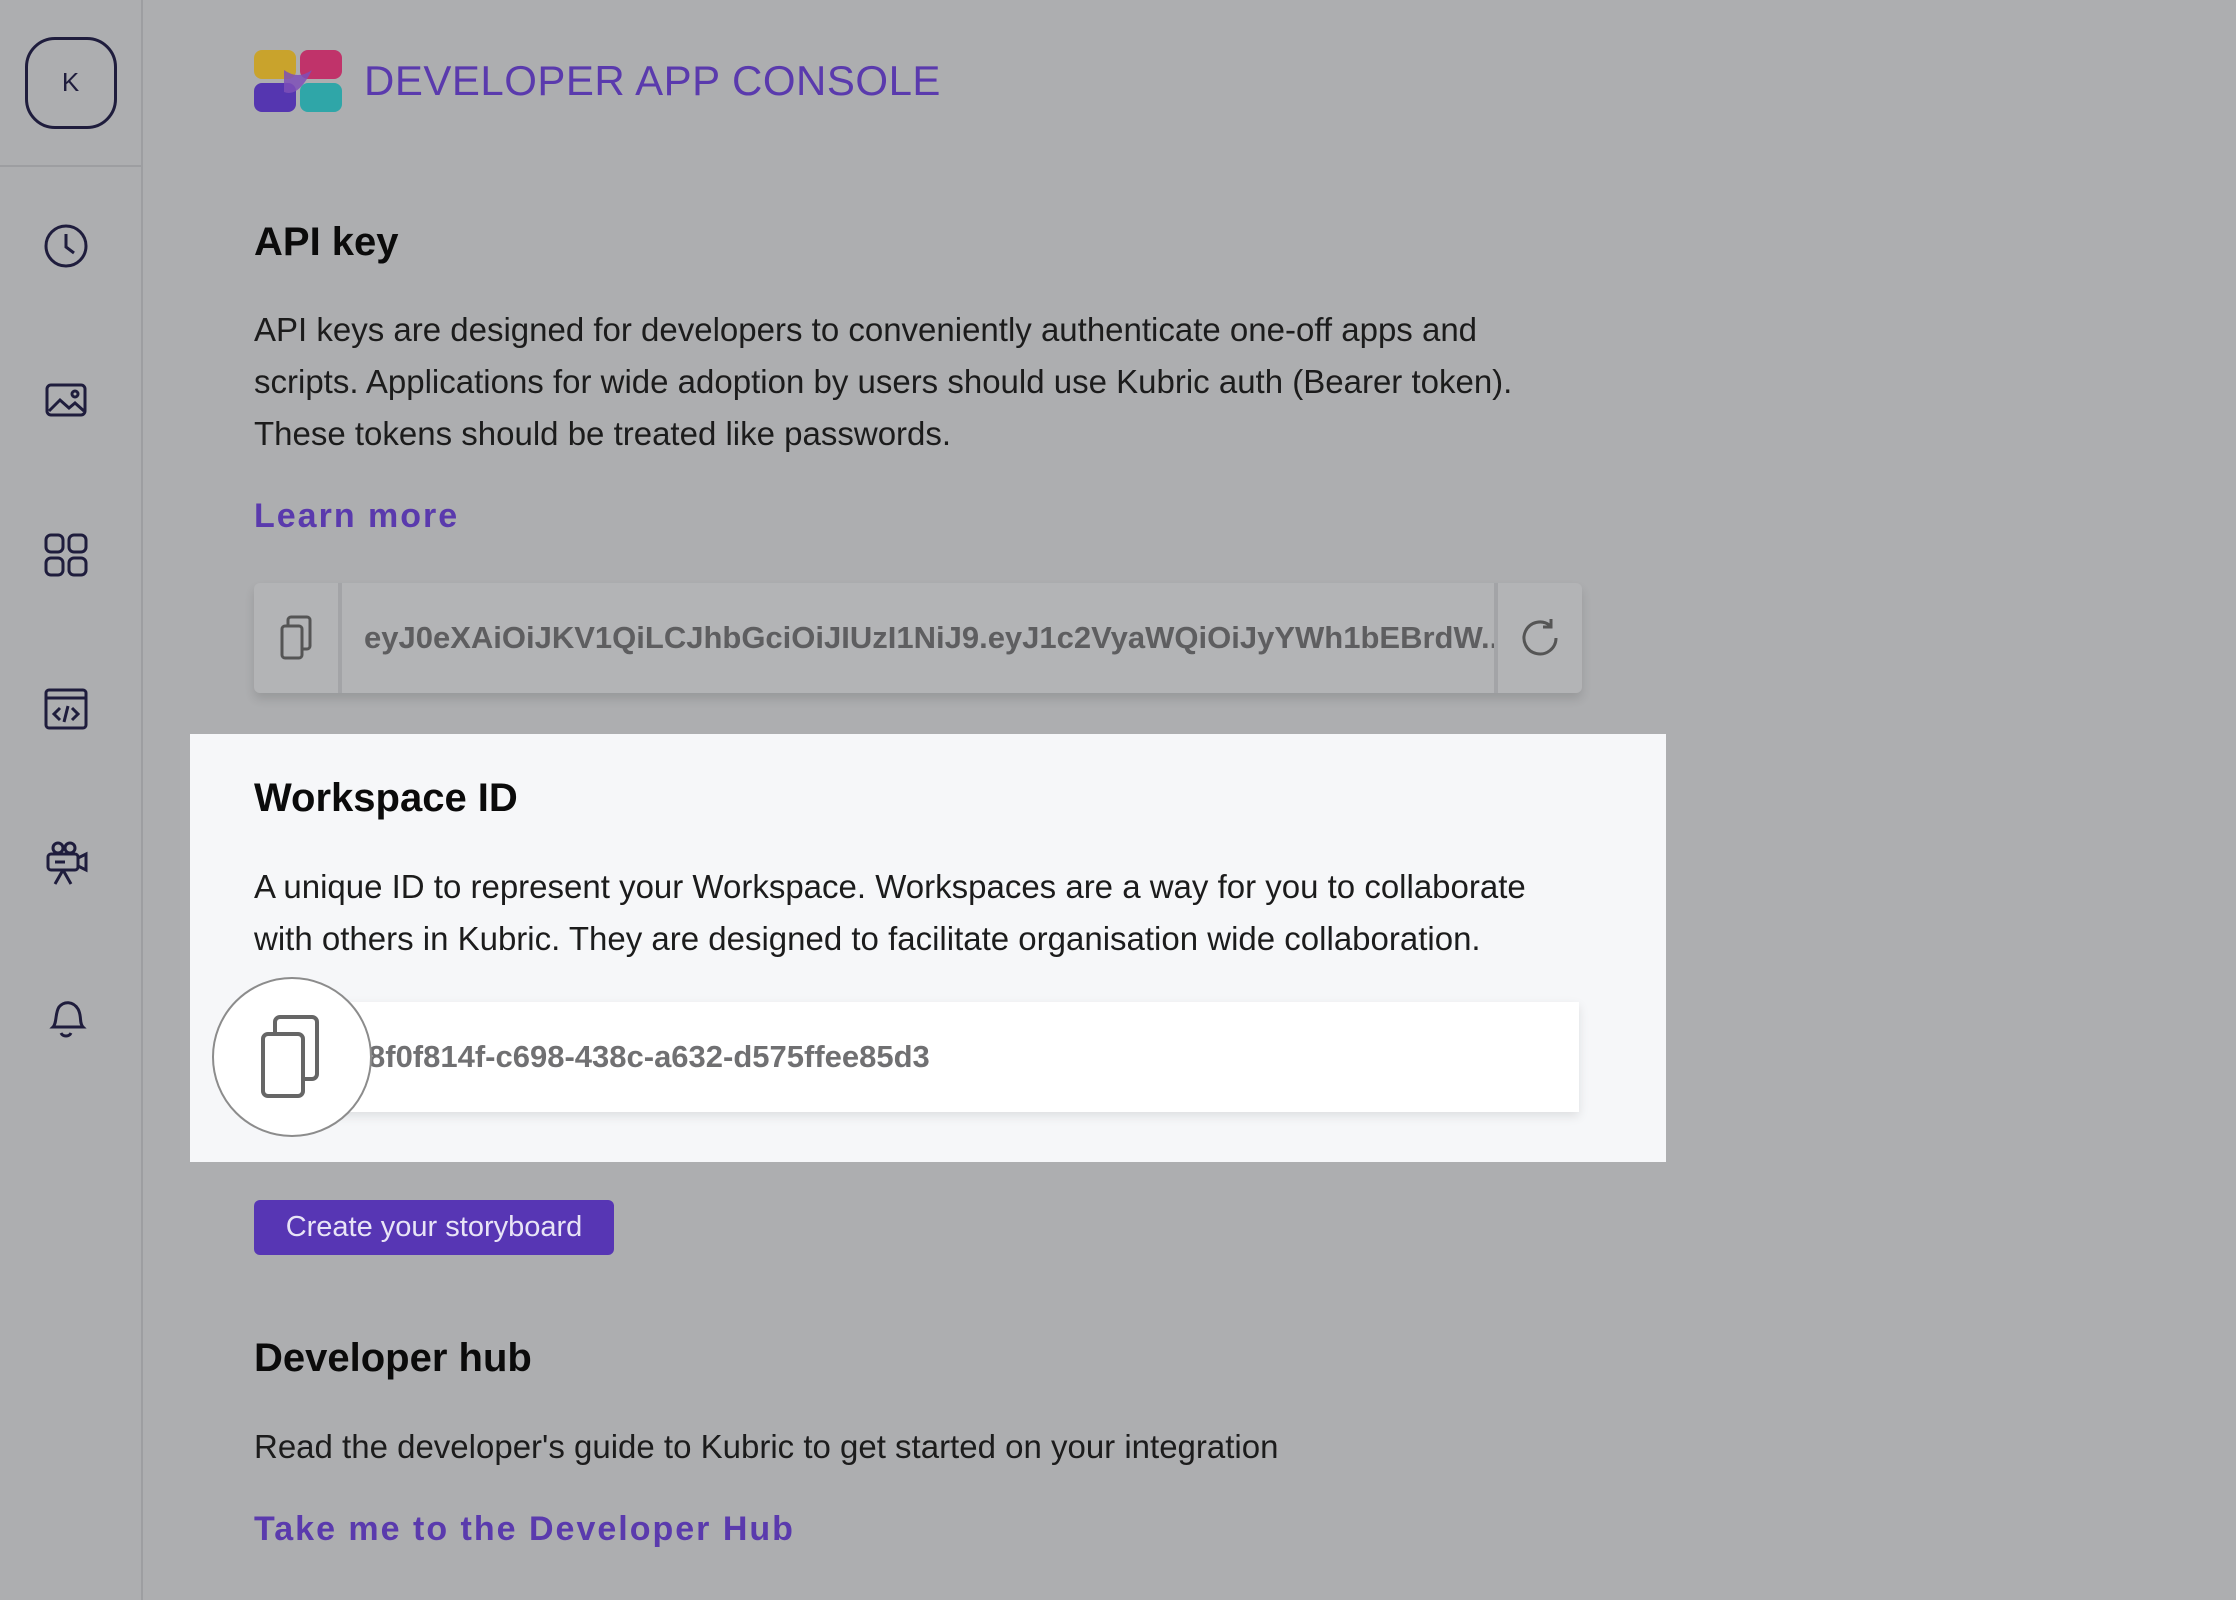 Image resolution: width=2236 pixels, height=1600 pixels. I want to click on regenerate-api-key-button, so click(1538, 638).